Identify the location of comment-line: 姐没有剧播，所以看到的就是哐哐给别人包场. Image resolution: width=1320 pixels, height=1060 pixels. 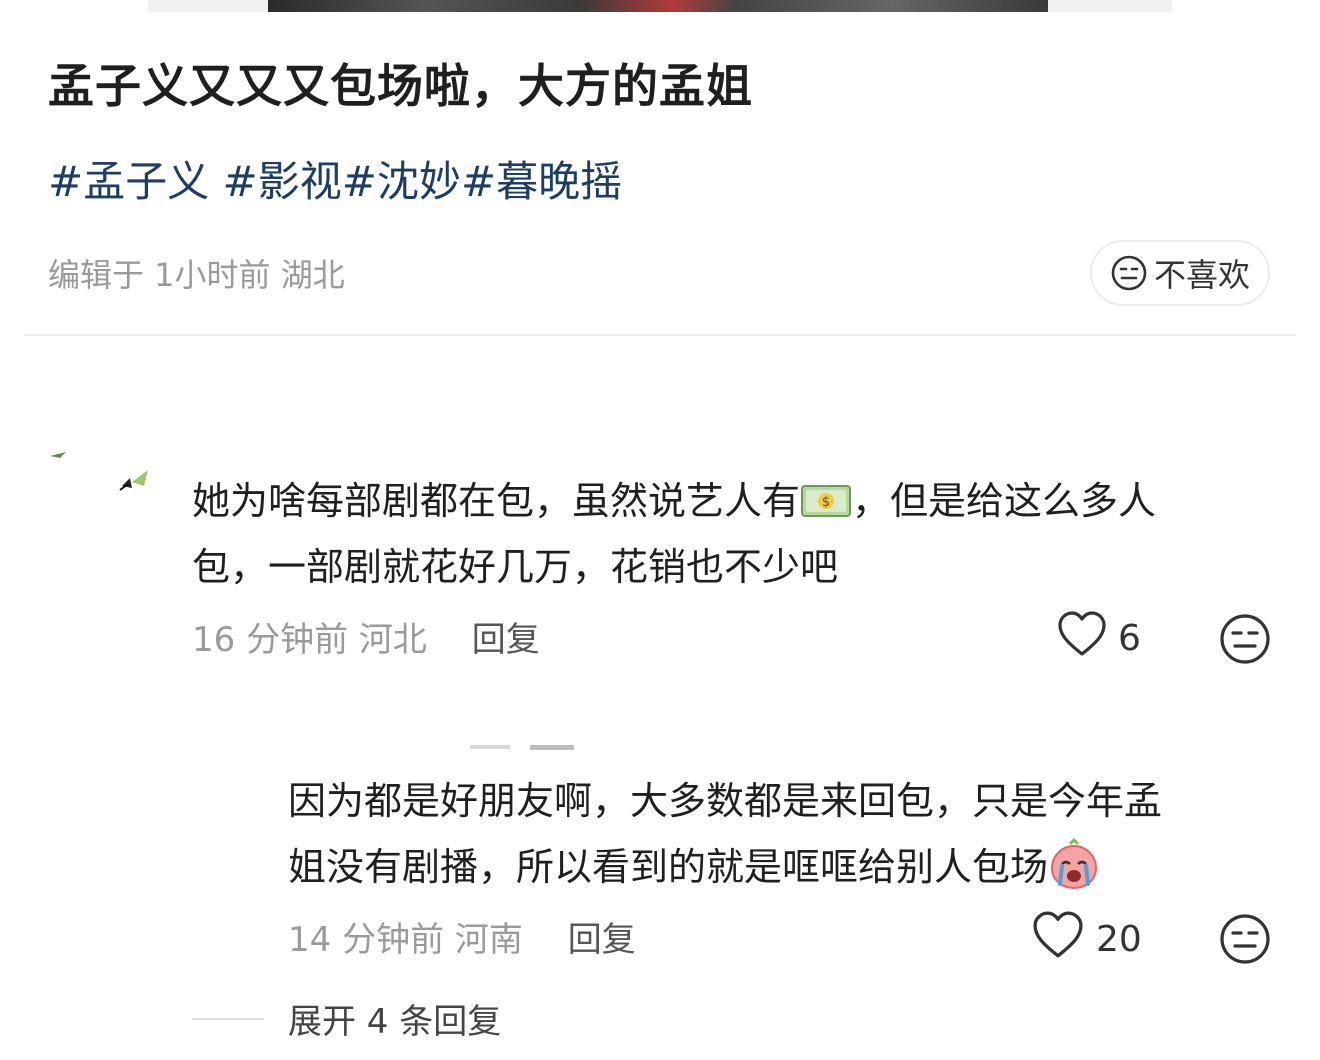
(725, 867).